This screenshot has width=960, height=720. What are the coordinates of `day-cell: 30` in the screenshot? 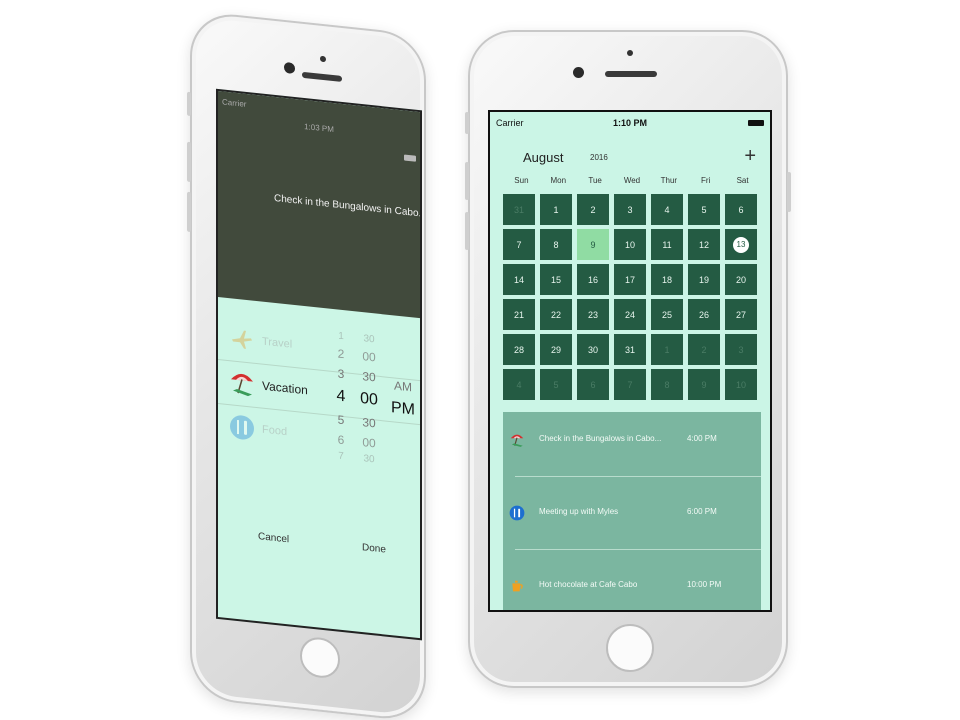 It's located at (593, 349).